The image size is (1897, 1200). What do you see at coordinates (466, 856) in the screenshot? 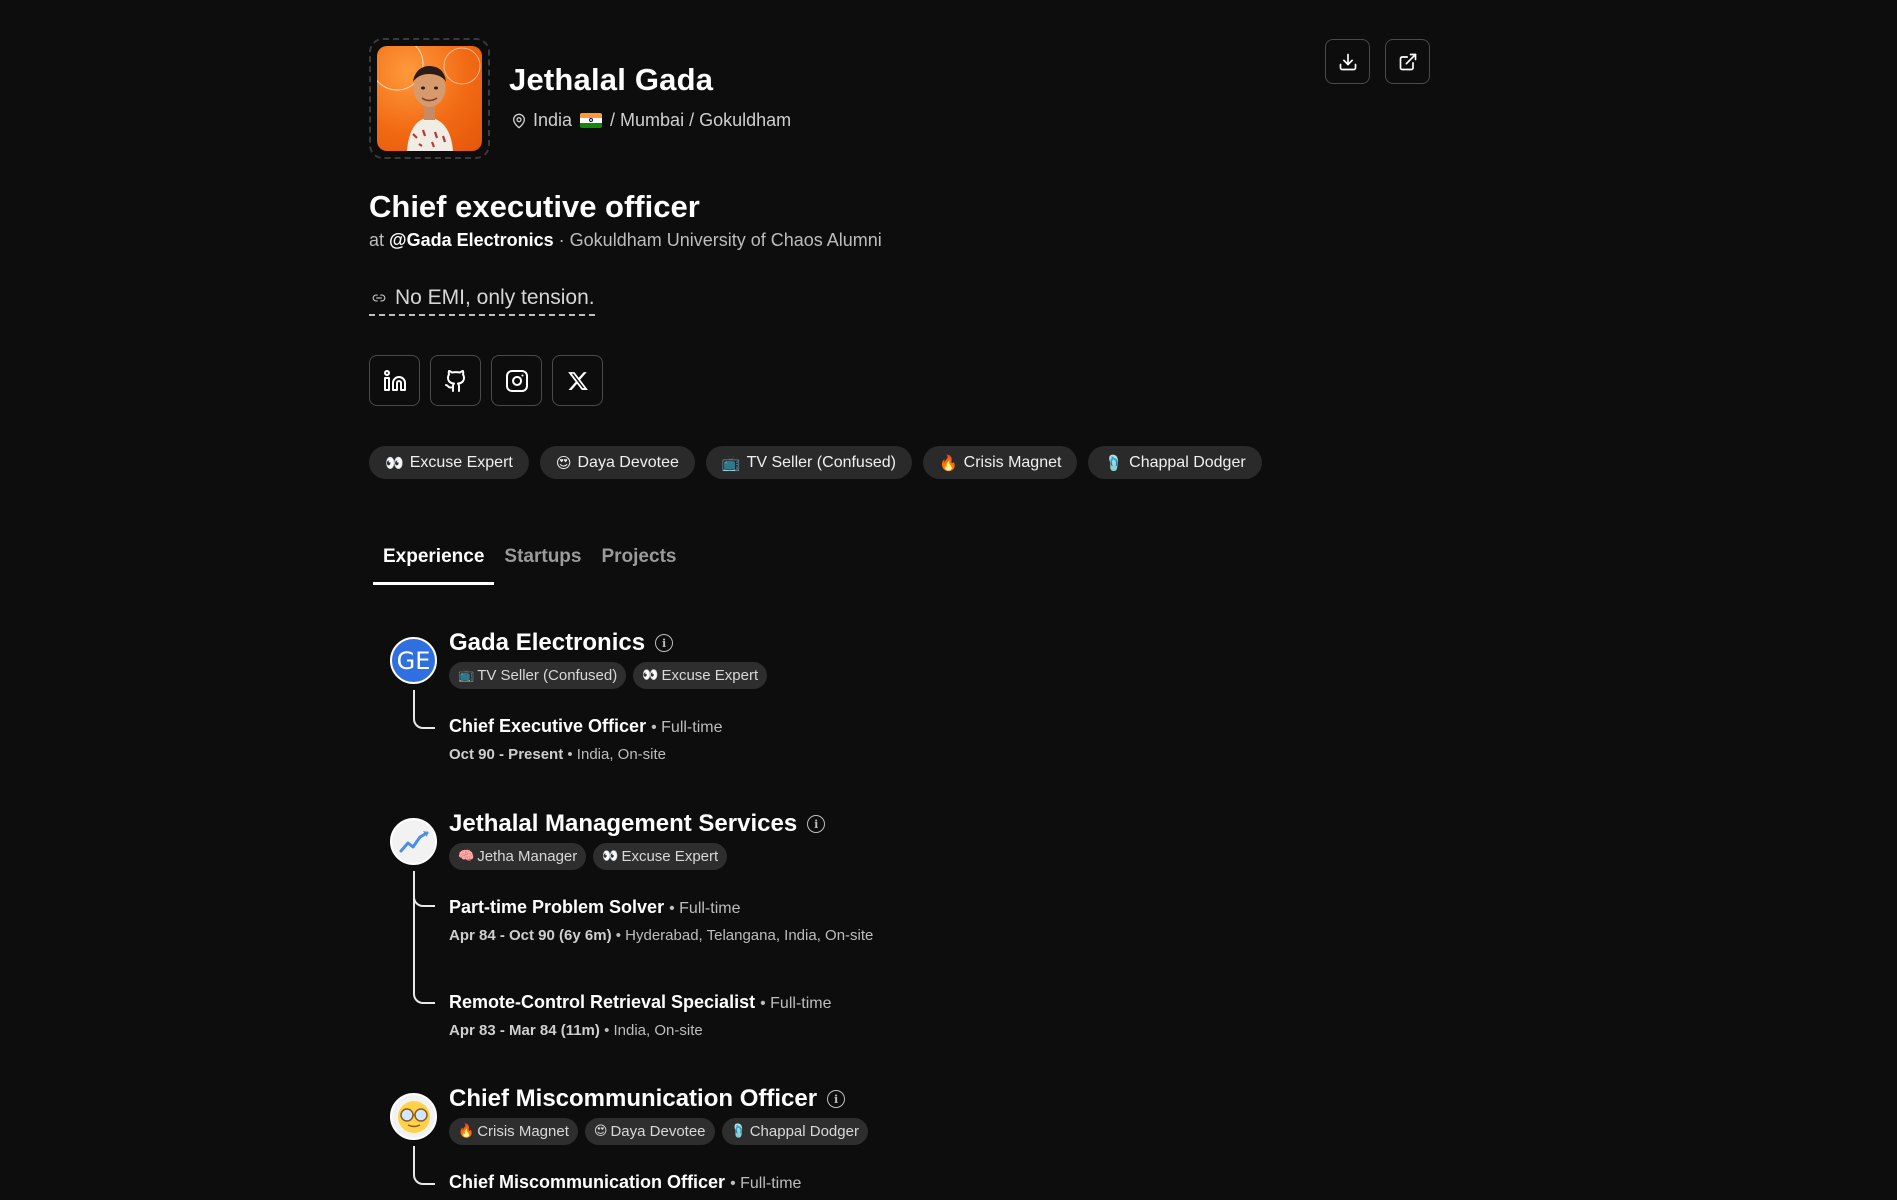
I see `tag-emoji: 🧠` at bounding box center [466, 856].